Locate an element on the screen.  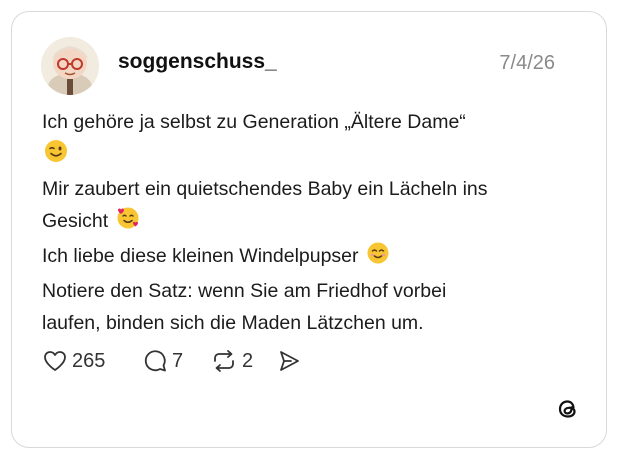
post-line is located at coordinates (307, 155).